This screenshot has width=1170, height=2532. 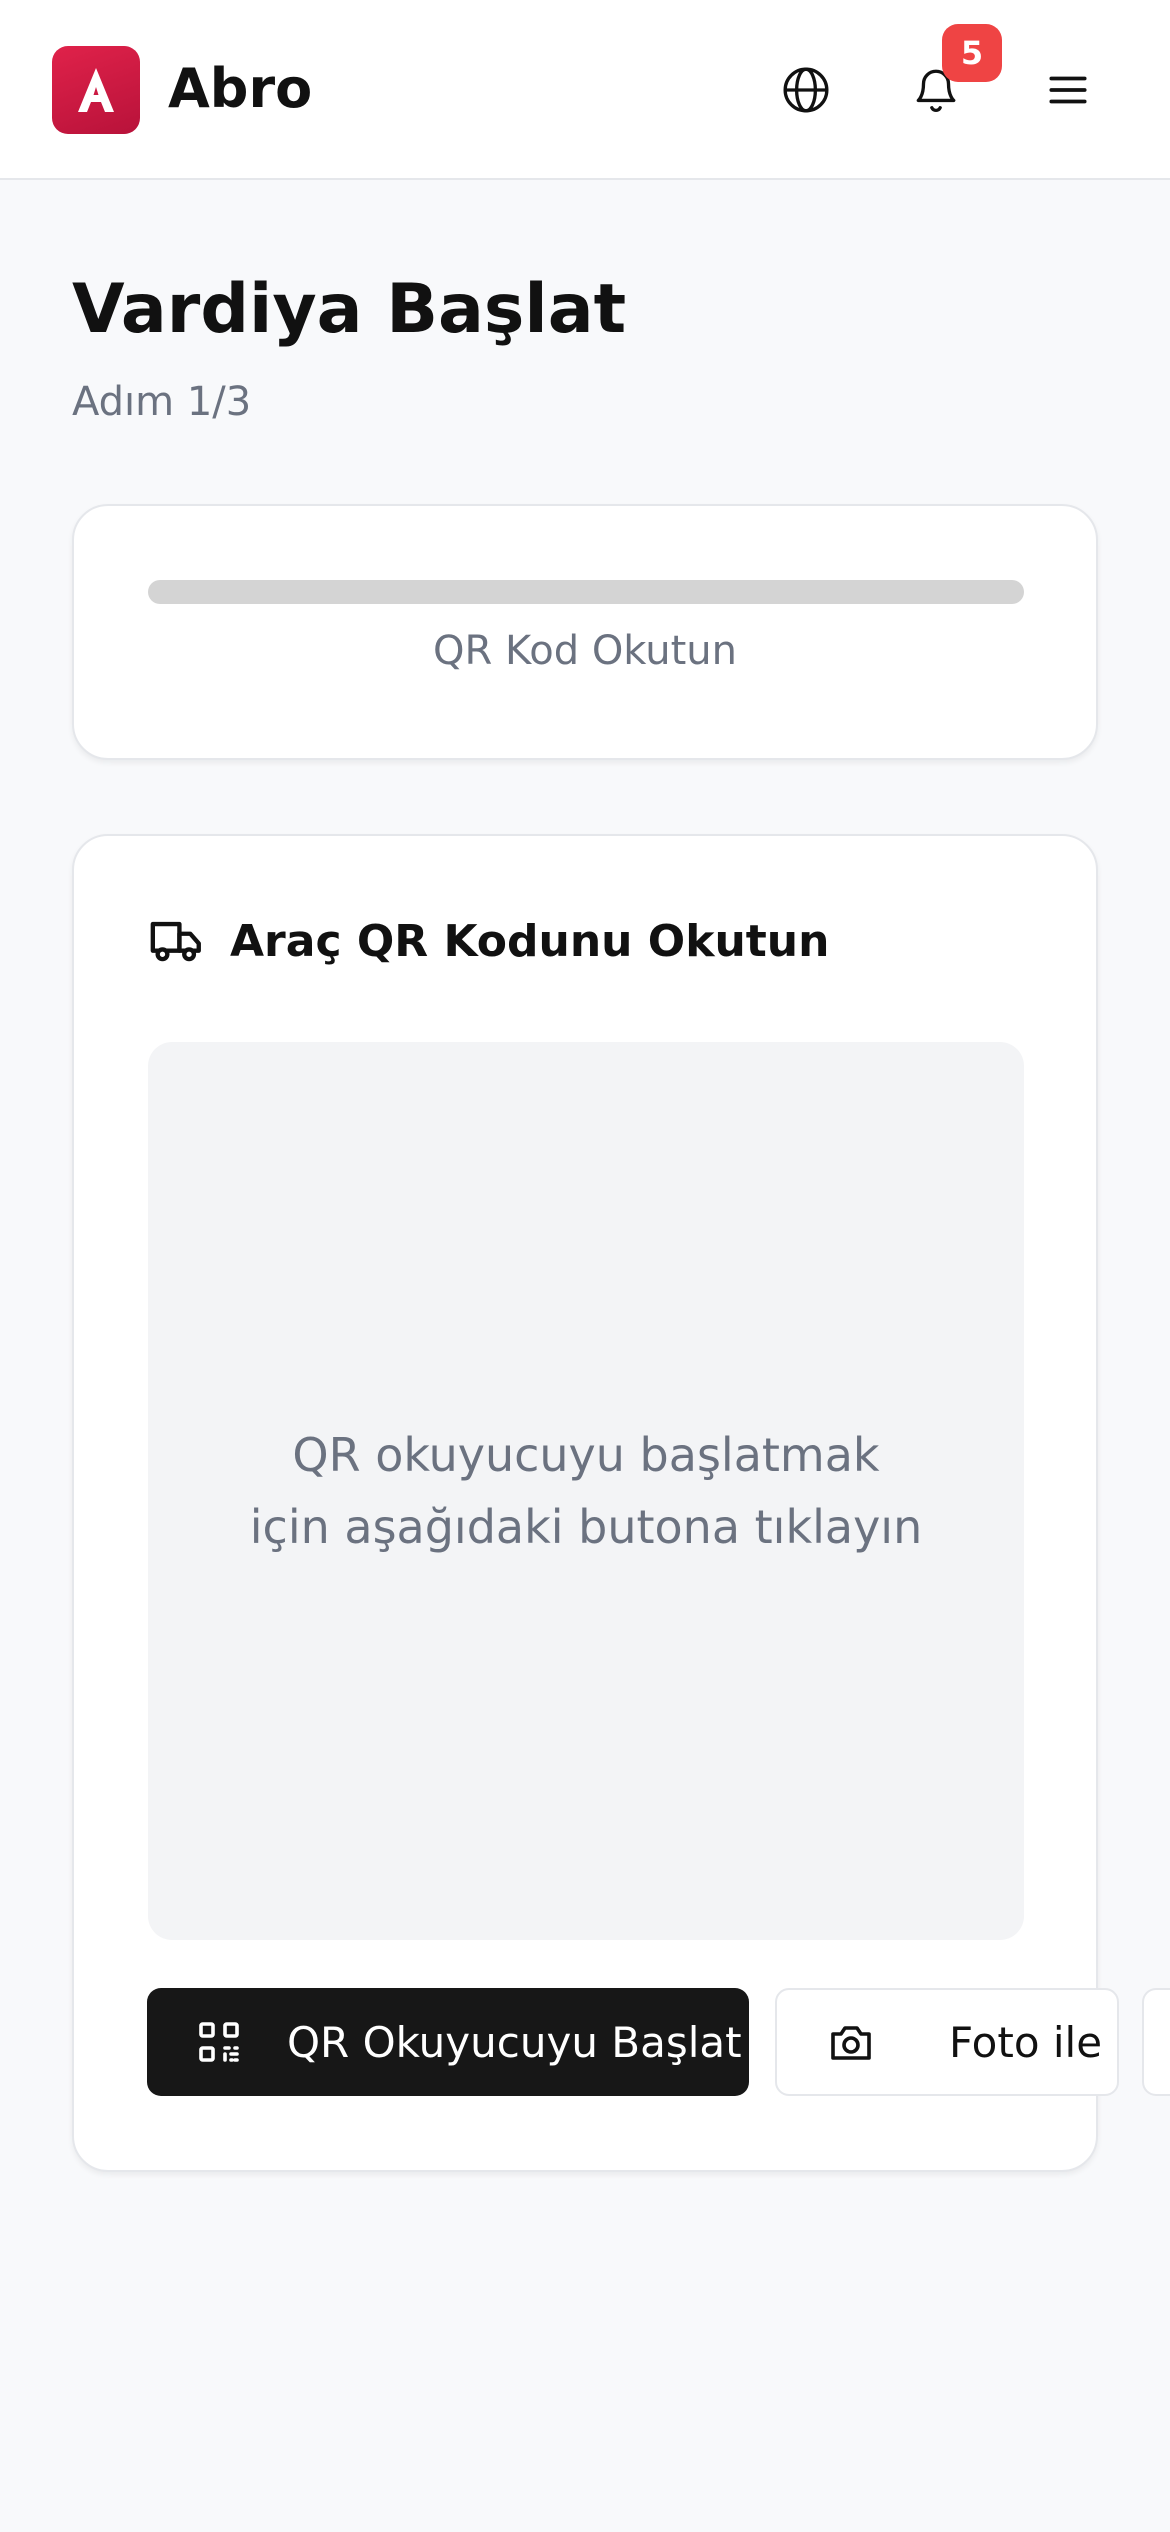 I want to click on start-qr-scanner-button: QR Okuyucuyu Başlat, so click(x=448, y=2042).